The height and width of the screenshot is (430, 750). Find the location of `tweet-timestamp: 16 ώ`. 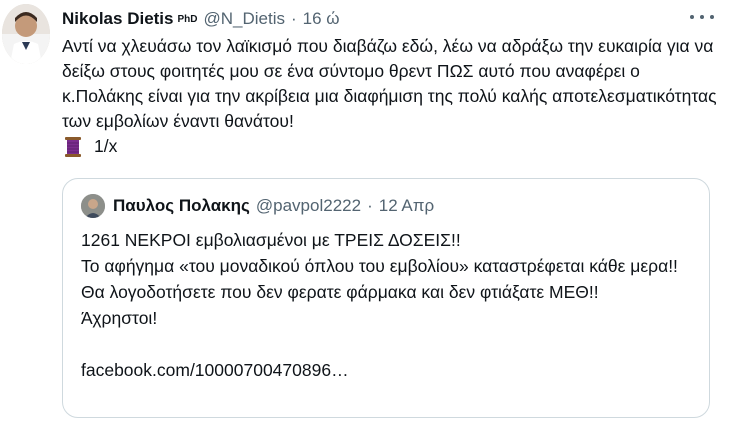

tweet-timestamp: 16 ώ is located at coordinates (321, 19).